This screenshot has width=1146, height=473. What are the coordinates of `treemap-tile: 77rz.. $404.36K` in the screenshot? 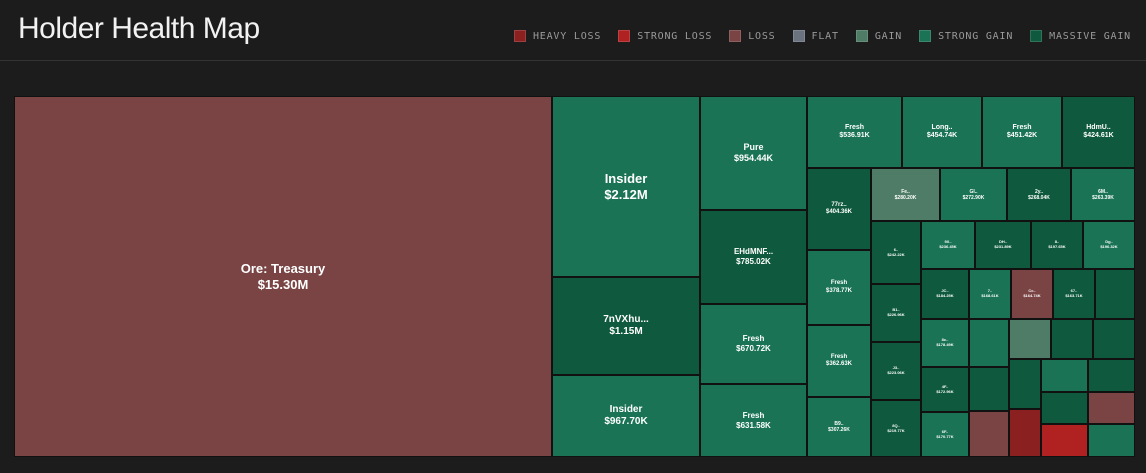 It's located at (839, 209).